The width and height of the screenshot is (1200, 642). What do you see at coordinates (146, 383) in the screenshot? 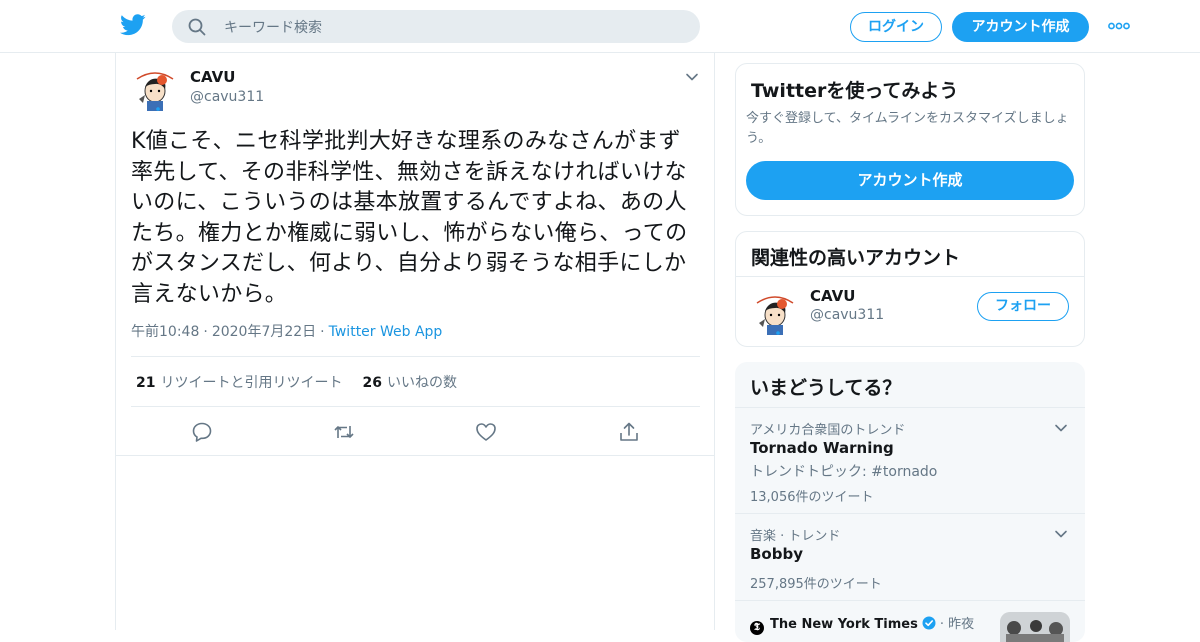
I see `retweet-count: 21` at bounding box center [146, 383].